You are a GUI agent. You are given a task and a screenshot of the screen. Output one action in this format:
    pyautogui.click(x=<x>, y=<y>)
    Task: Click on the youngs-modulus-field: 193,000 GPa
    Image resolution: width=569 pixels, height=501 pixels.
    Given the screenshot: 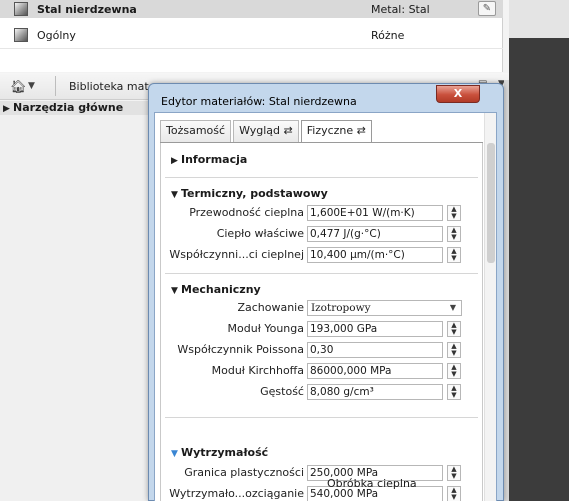 What is the action you would take?
    pyautogui.click(x=375, y=329)
    